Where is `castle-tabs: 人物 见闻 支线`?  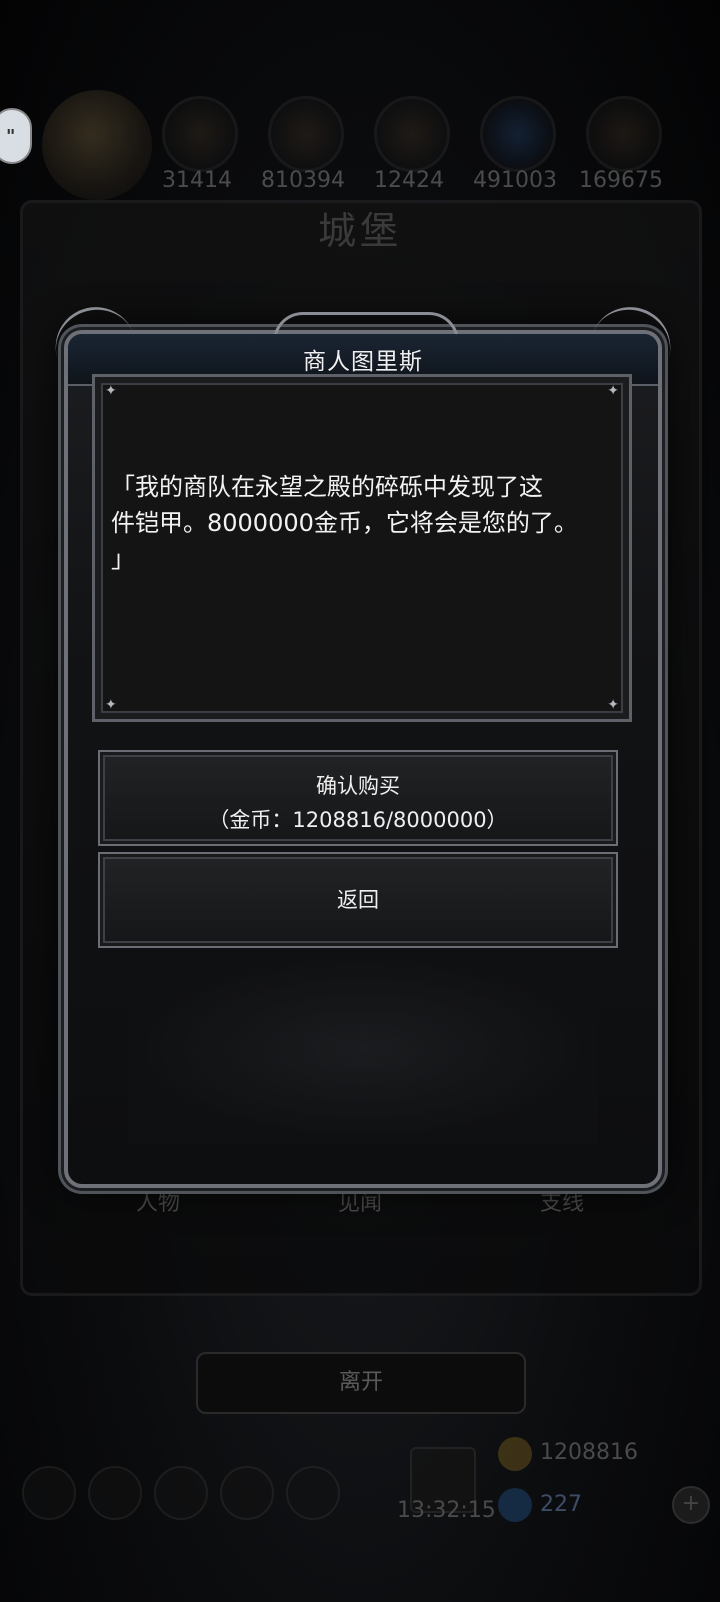
castle-tabs: 人物 见闻 支线 is located at coordinates (360, 1205).